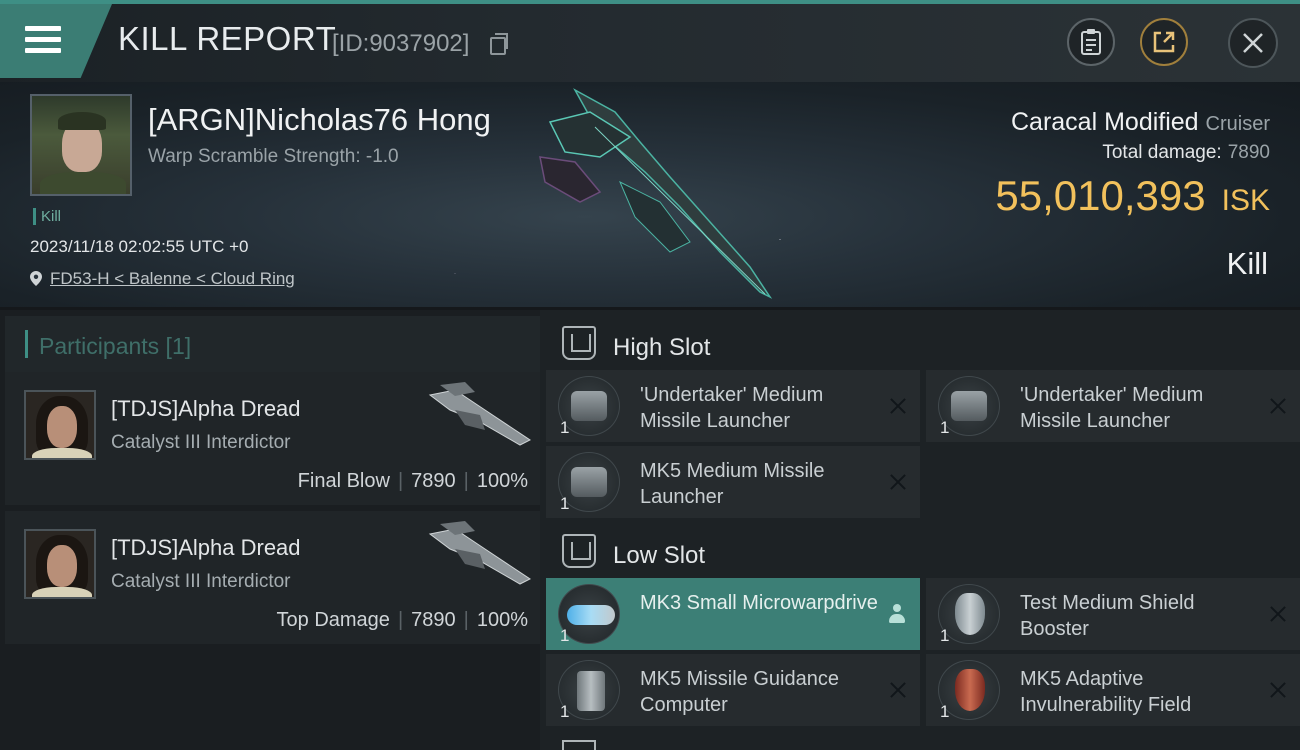 Image resolution: width=1300 pixels, height=750 pixels. I want to click on clipboard-button, so click(1091, 42).